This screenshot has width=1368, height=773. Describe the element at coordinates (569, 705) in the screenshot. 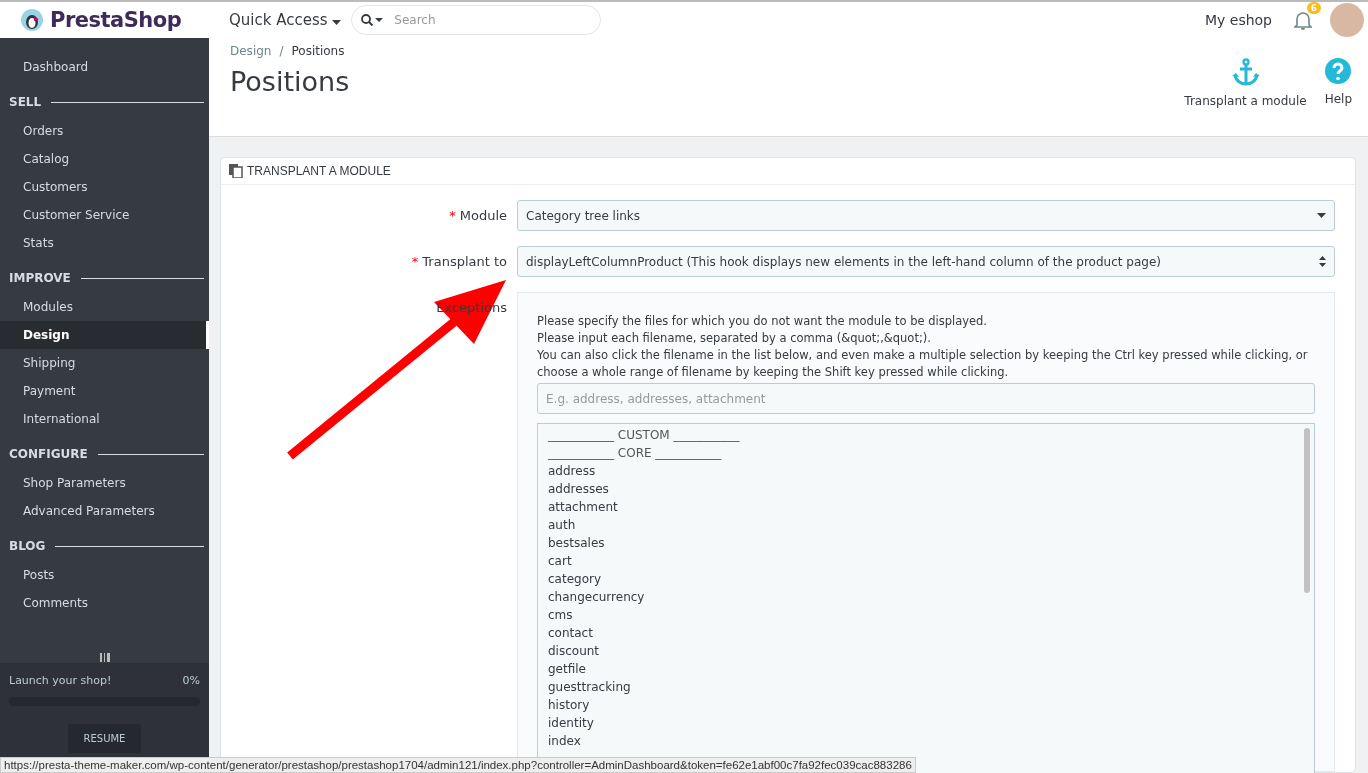

I see `list-item: history` at that location.